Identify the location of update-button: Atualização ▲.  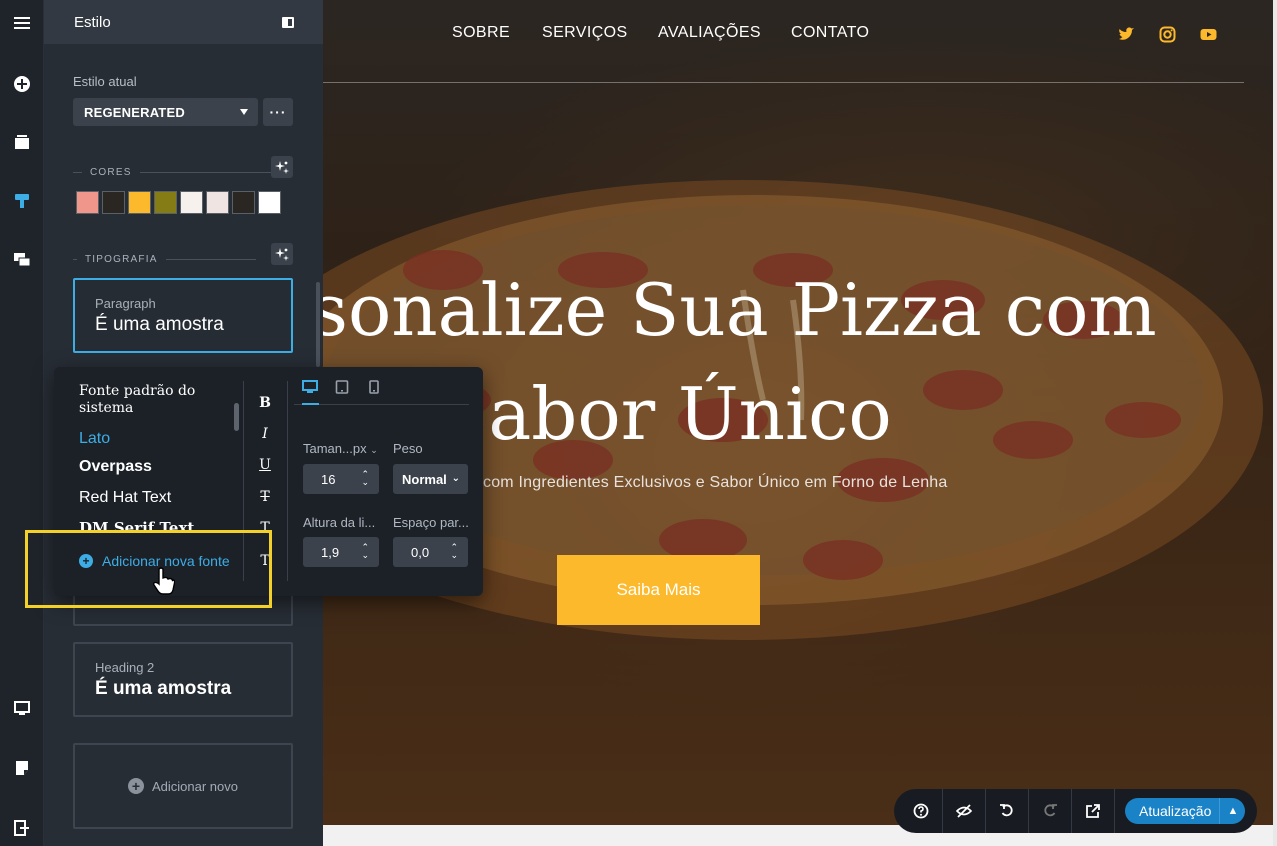
(1185, 811).